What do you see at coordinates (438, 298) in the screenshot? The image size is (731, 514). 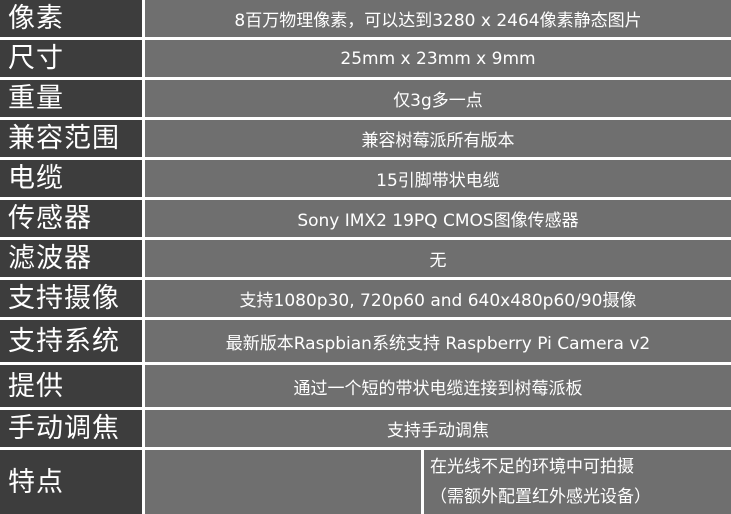 I see `spec-value: 支持1080p30, 720p60 and 640x480p60/90摄像` at bounding box center [438, 298].